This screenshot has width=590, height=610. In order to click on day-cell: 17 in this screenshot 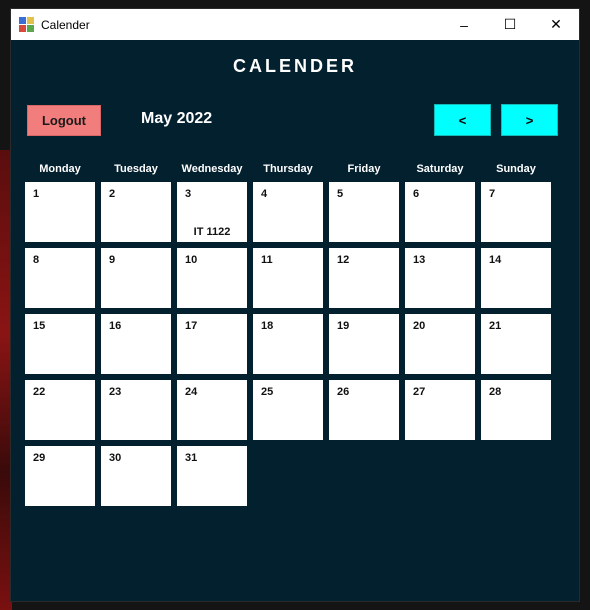, I will do `click(212, 344)`.